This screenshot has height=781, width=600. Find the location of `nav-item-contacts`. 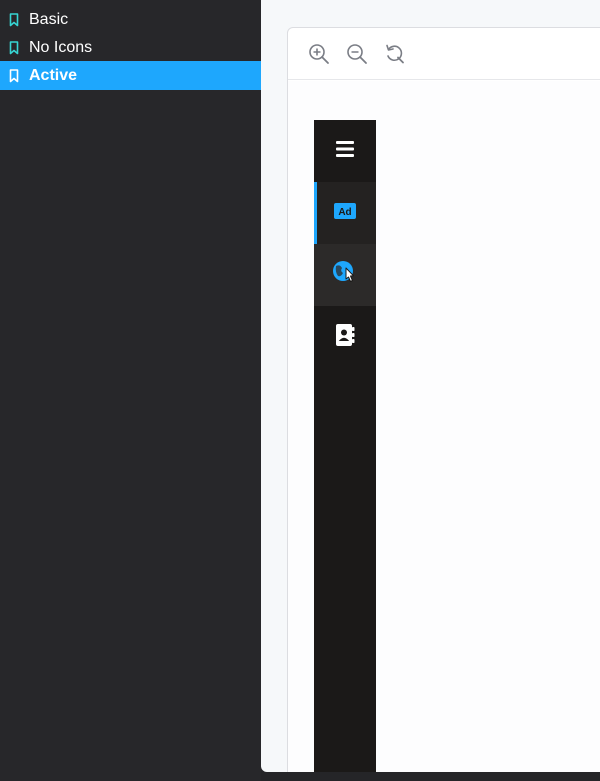

nav-item-contacts is located at coordinates (345, 337).